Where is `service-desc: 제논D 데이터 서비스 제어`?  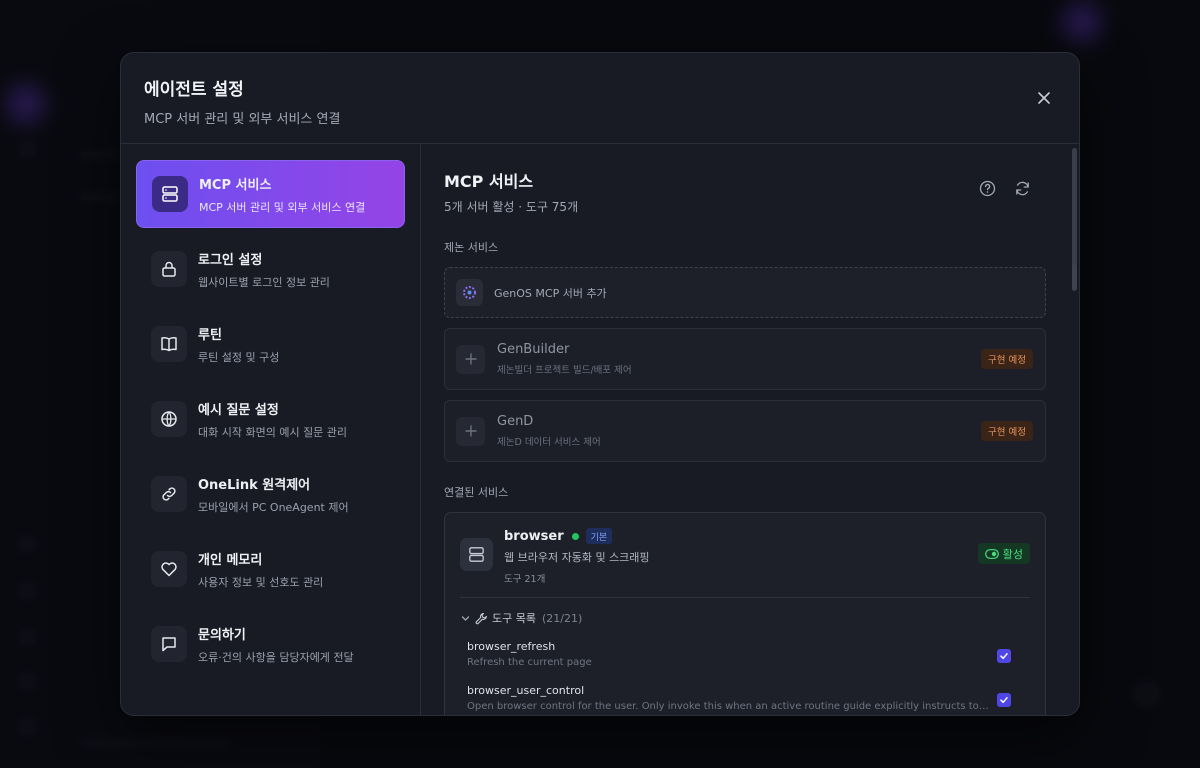 service-desc: 제논D 데이터 서비스 제어 is located at coordinates (549, 442).